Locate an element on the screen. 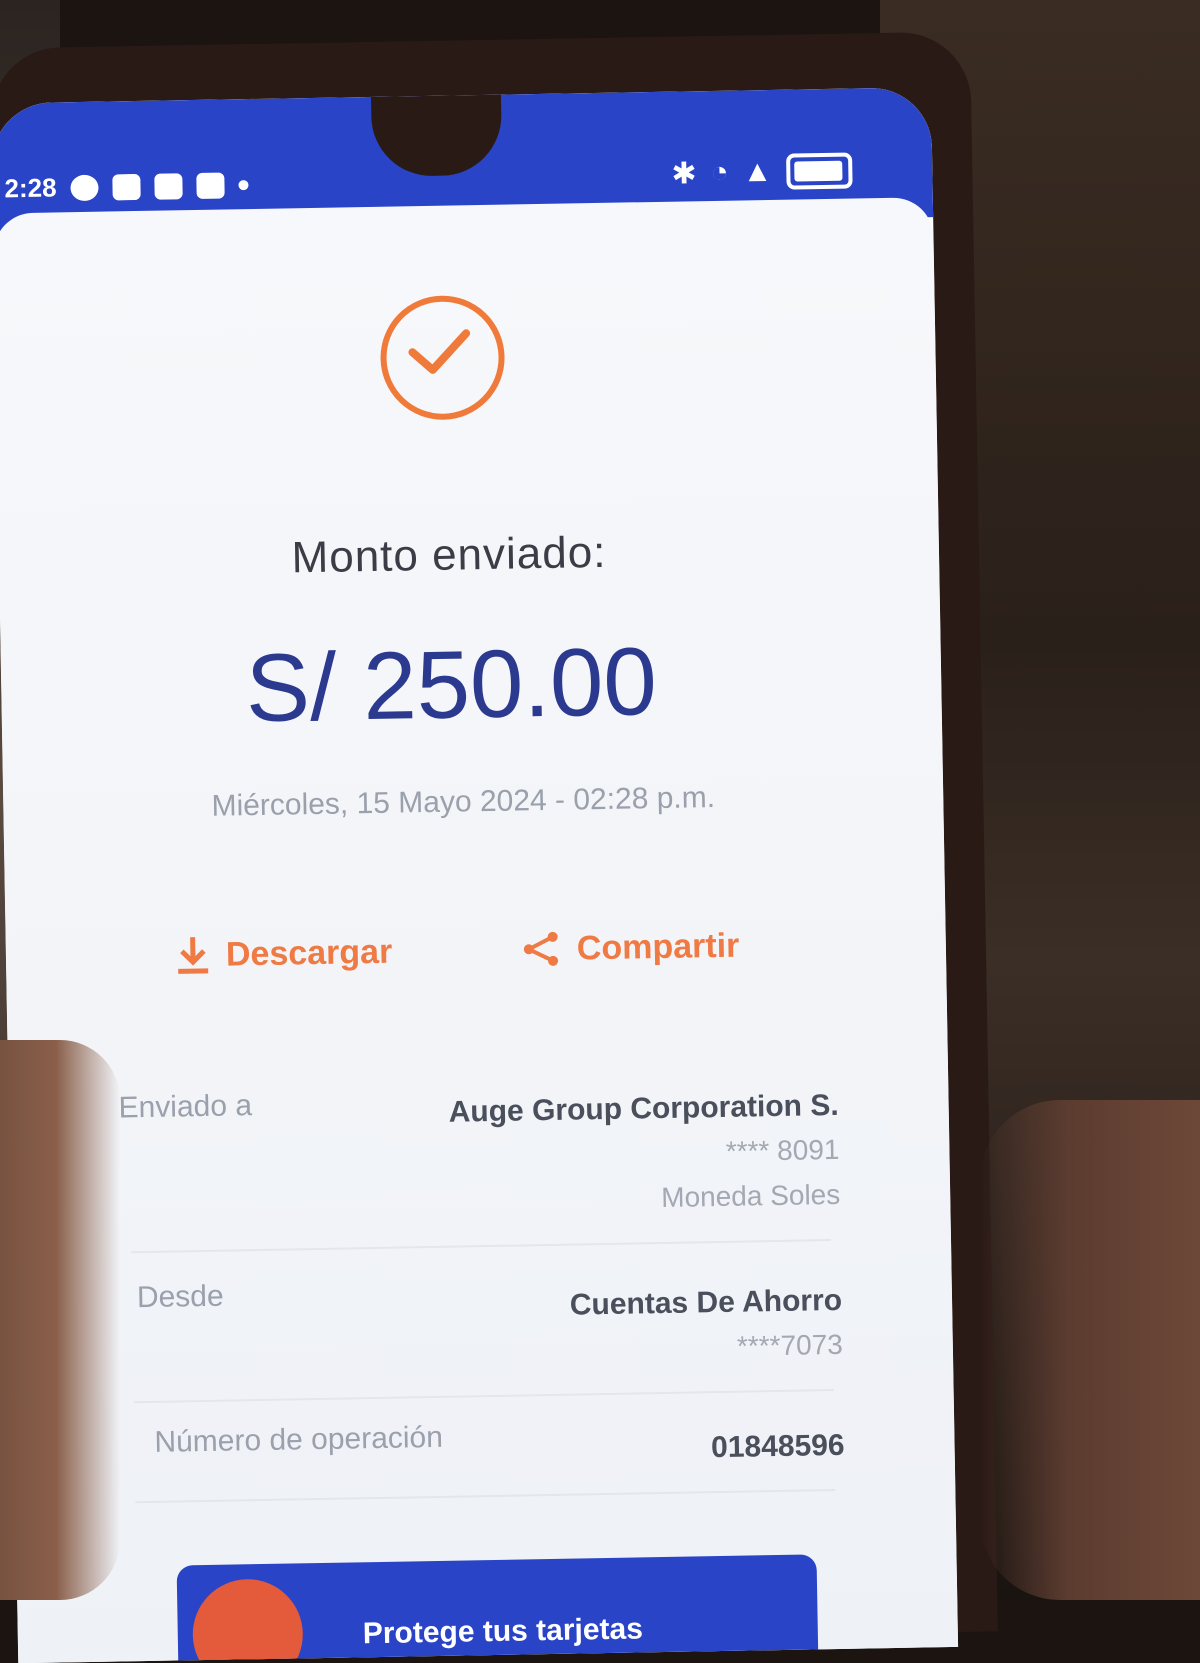  from-account-number: ****7073 is located at coordinates (790, 1346).